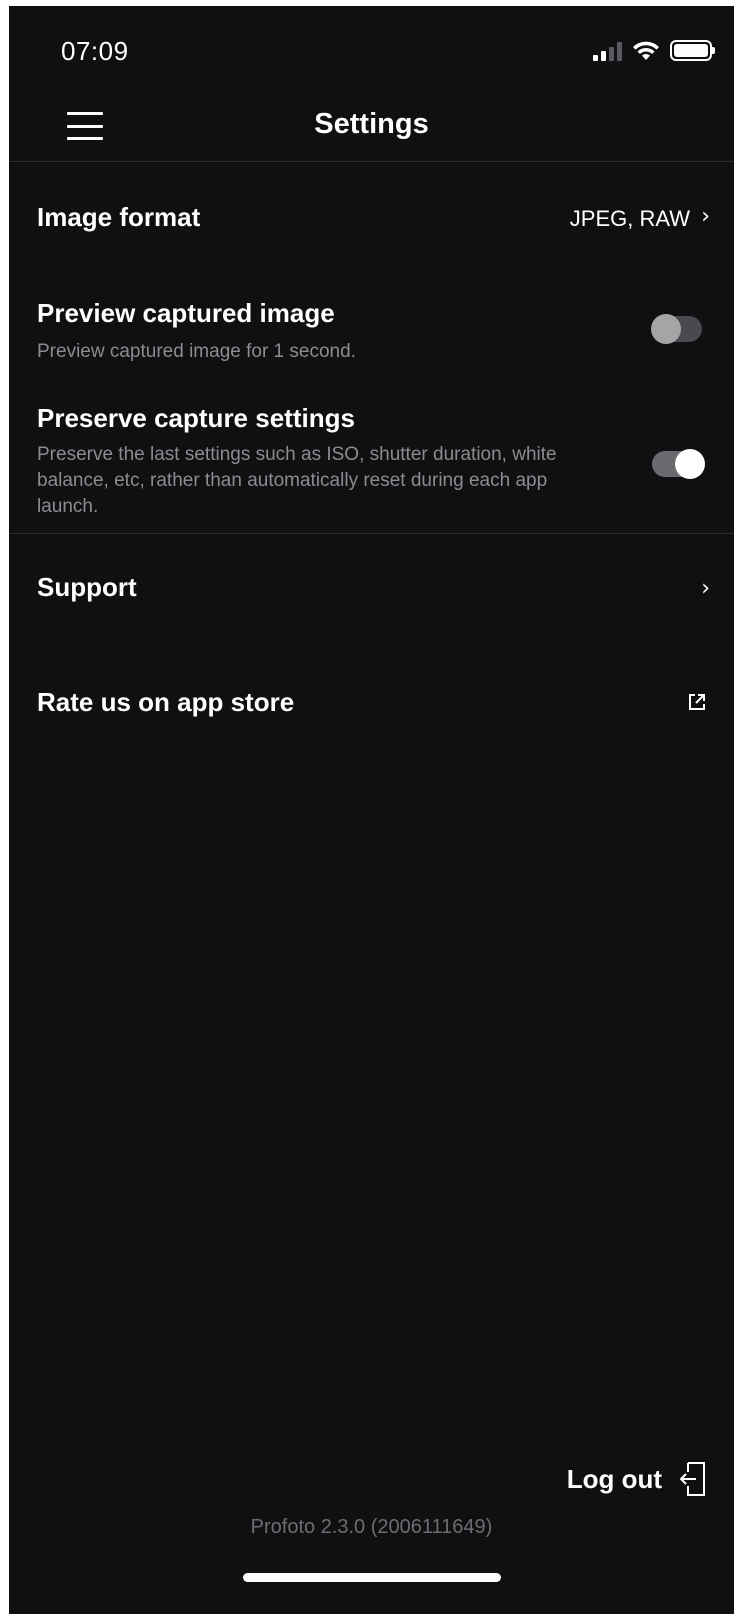 This screenshot has width=743, height=1614. What do you see at coordinates (697, 702) in the screenshot?
I see `external-link-icon` at bounding box center [697, 702].